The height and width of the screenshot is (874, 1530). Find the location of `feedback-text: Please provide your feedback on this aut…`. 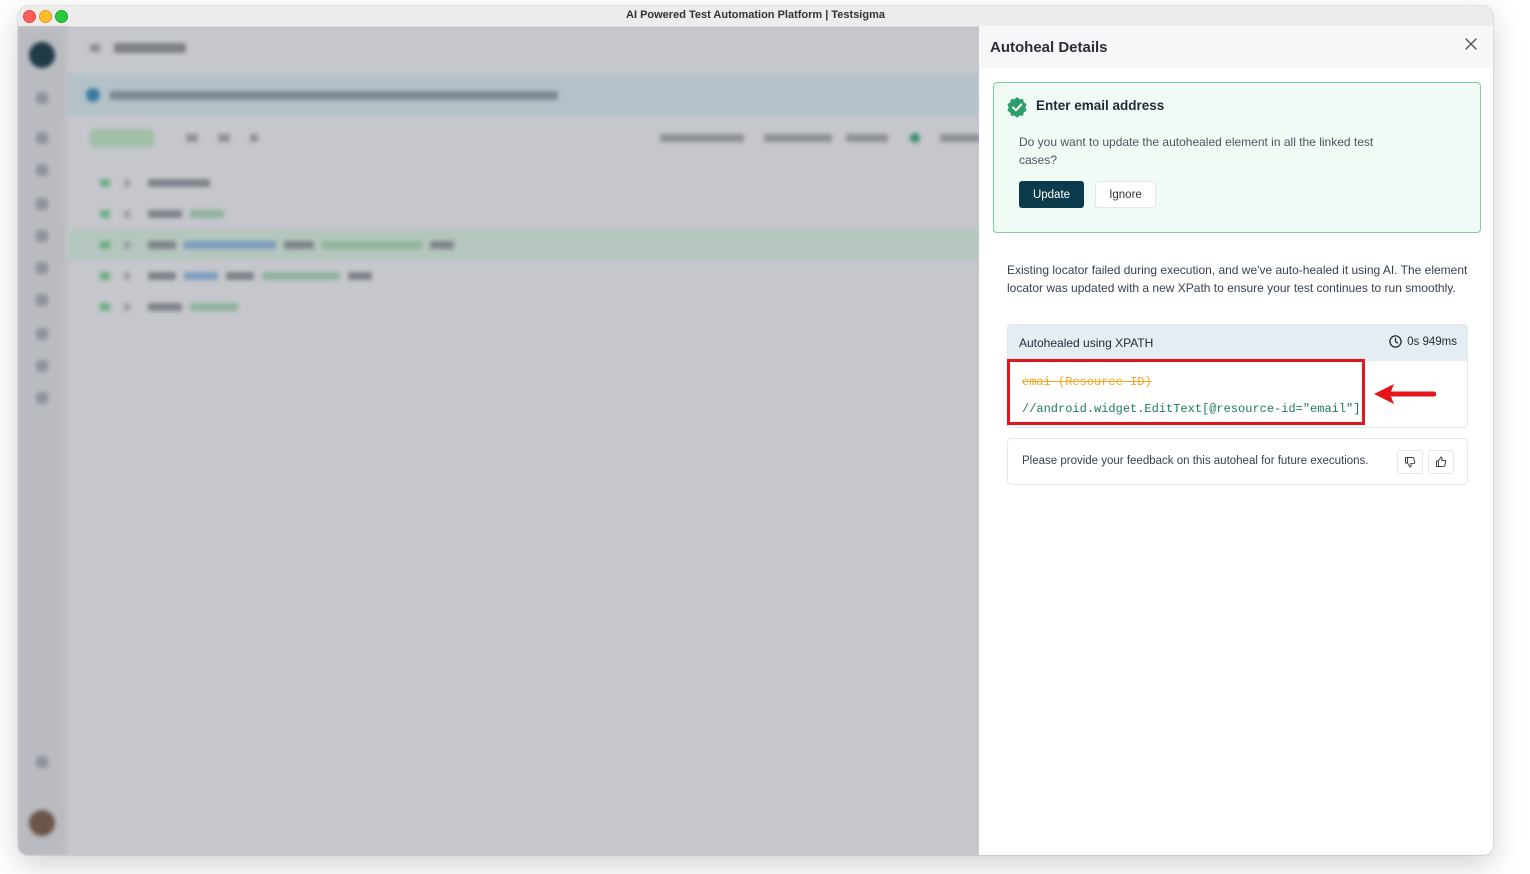

feedback-text: Please provide your feedback on this aut… is located at coordinates (1195, 461).